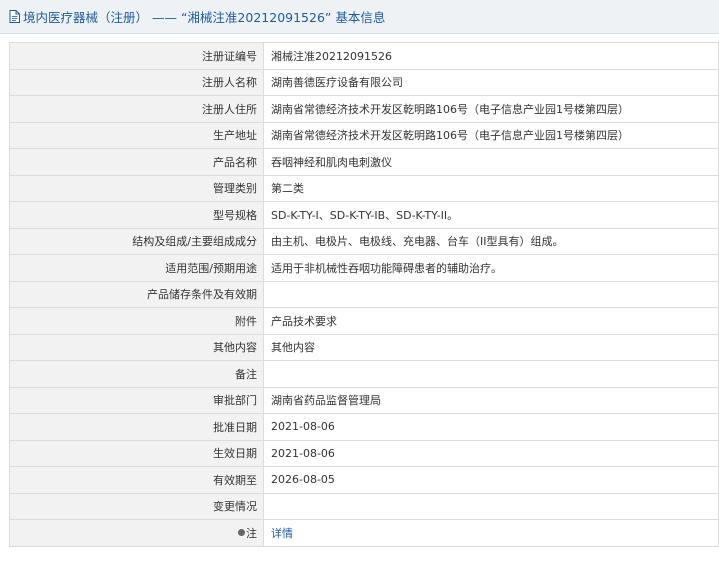 This screenshot has height=575, width=719. Describe the element at coordinates (491, 321) in the screenshot. I see `row-value: 产品技术要求` at that location.